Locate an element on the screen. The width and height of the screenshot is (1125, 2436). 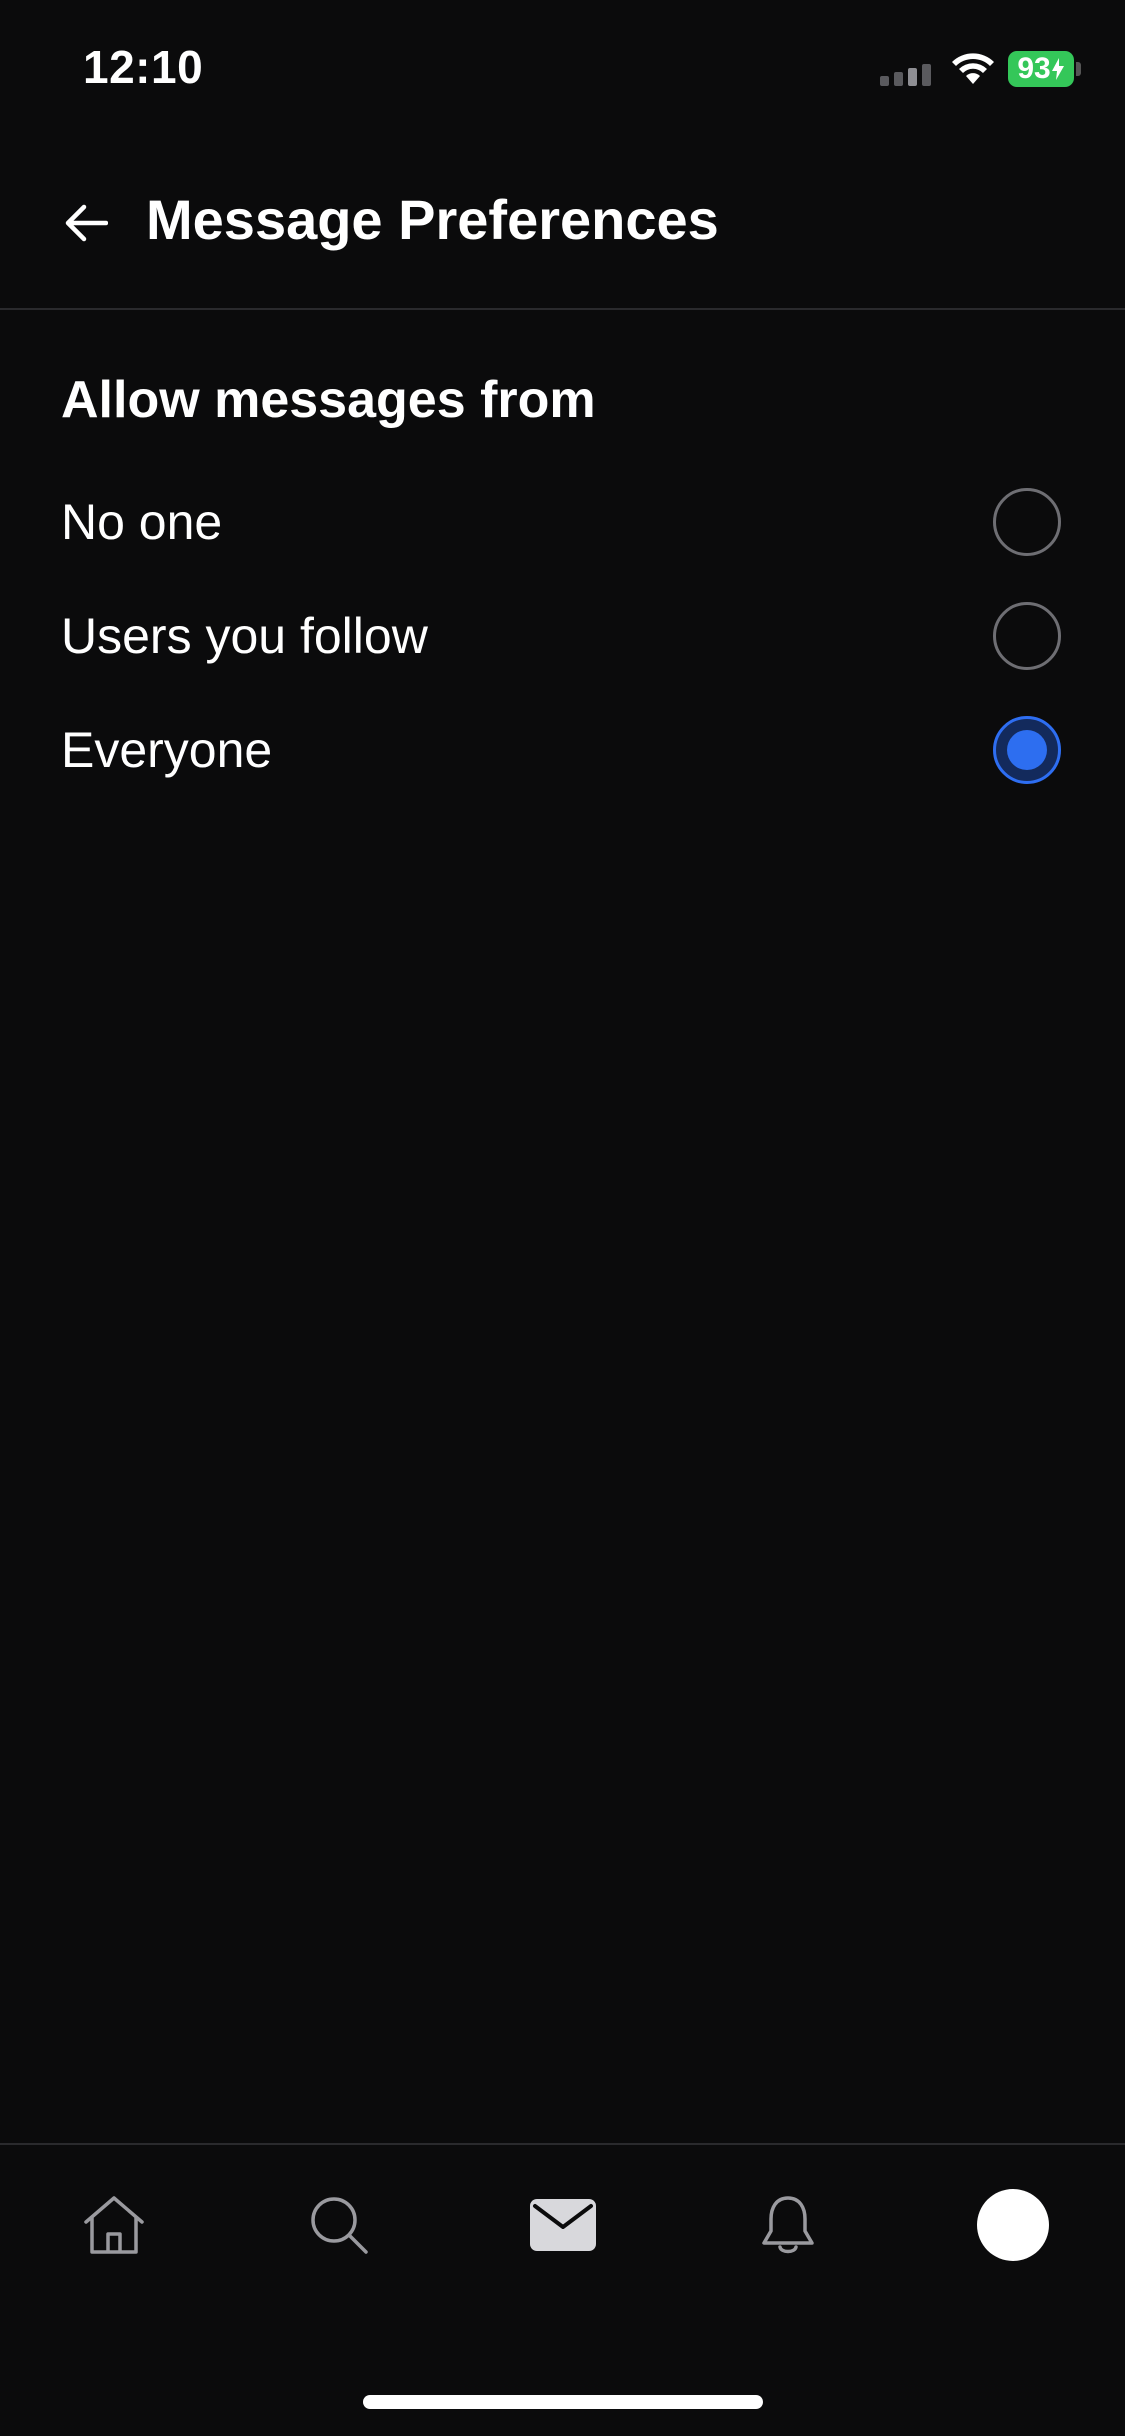
status-time: 12:10 is located at coordinates (143, 67).